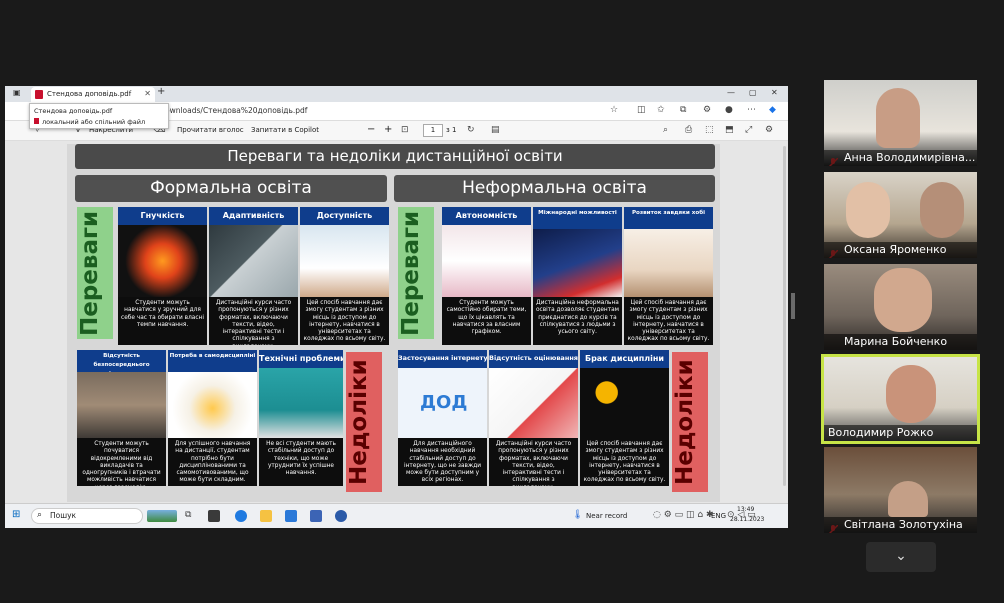 The width and height of the screenshot is (1004, 603). What do you see at coordinates (661, 110) in the screenshot?
I see `favorites-icon: ✩` at bounding box center [661, 110].